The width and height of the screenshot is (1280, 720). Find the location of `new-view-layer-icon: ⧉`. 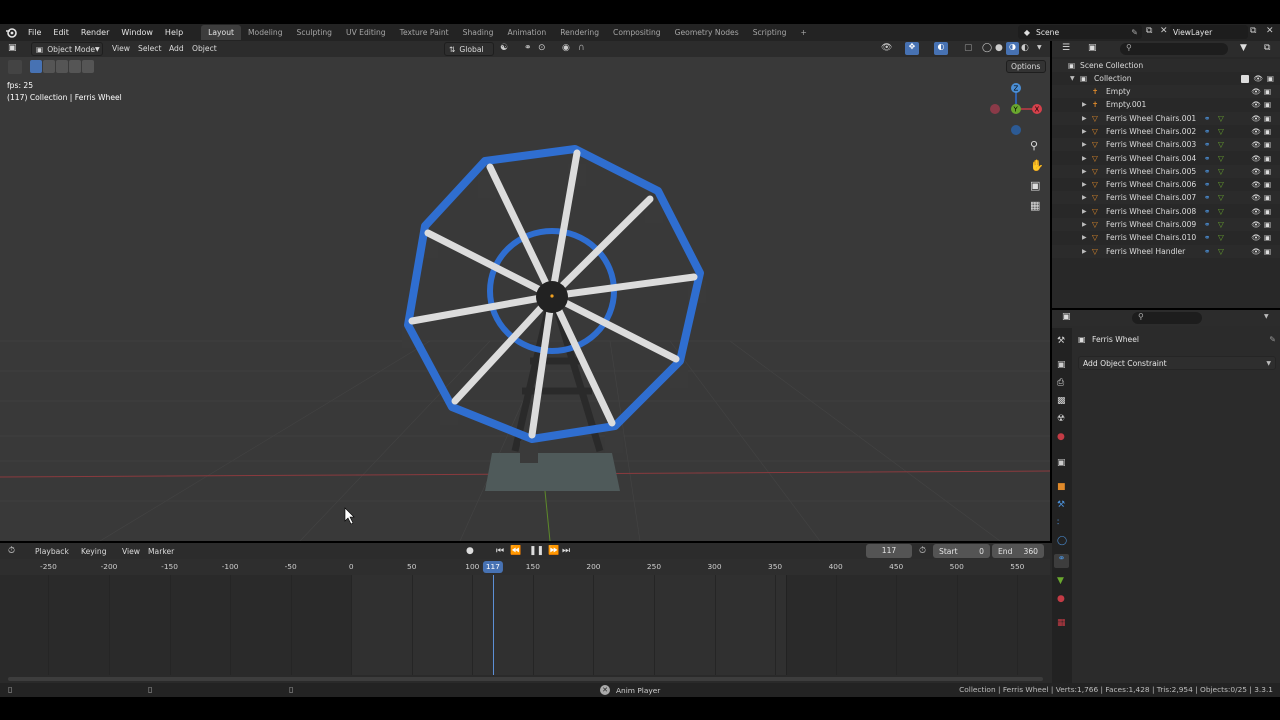

new-view-layer-icon: ⧉ is located at coordinates (1253, 31).